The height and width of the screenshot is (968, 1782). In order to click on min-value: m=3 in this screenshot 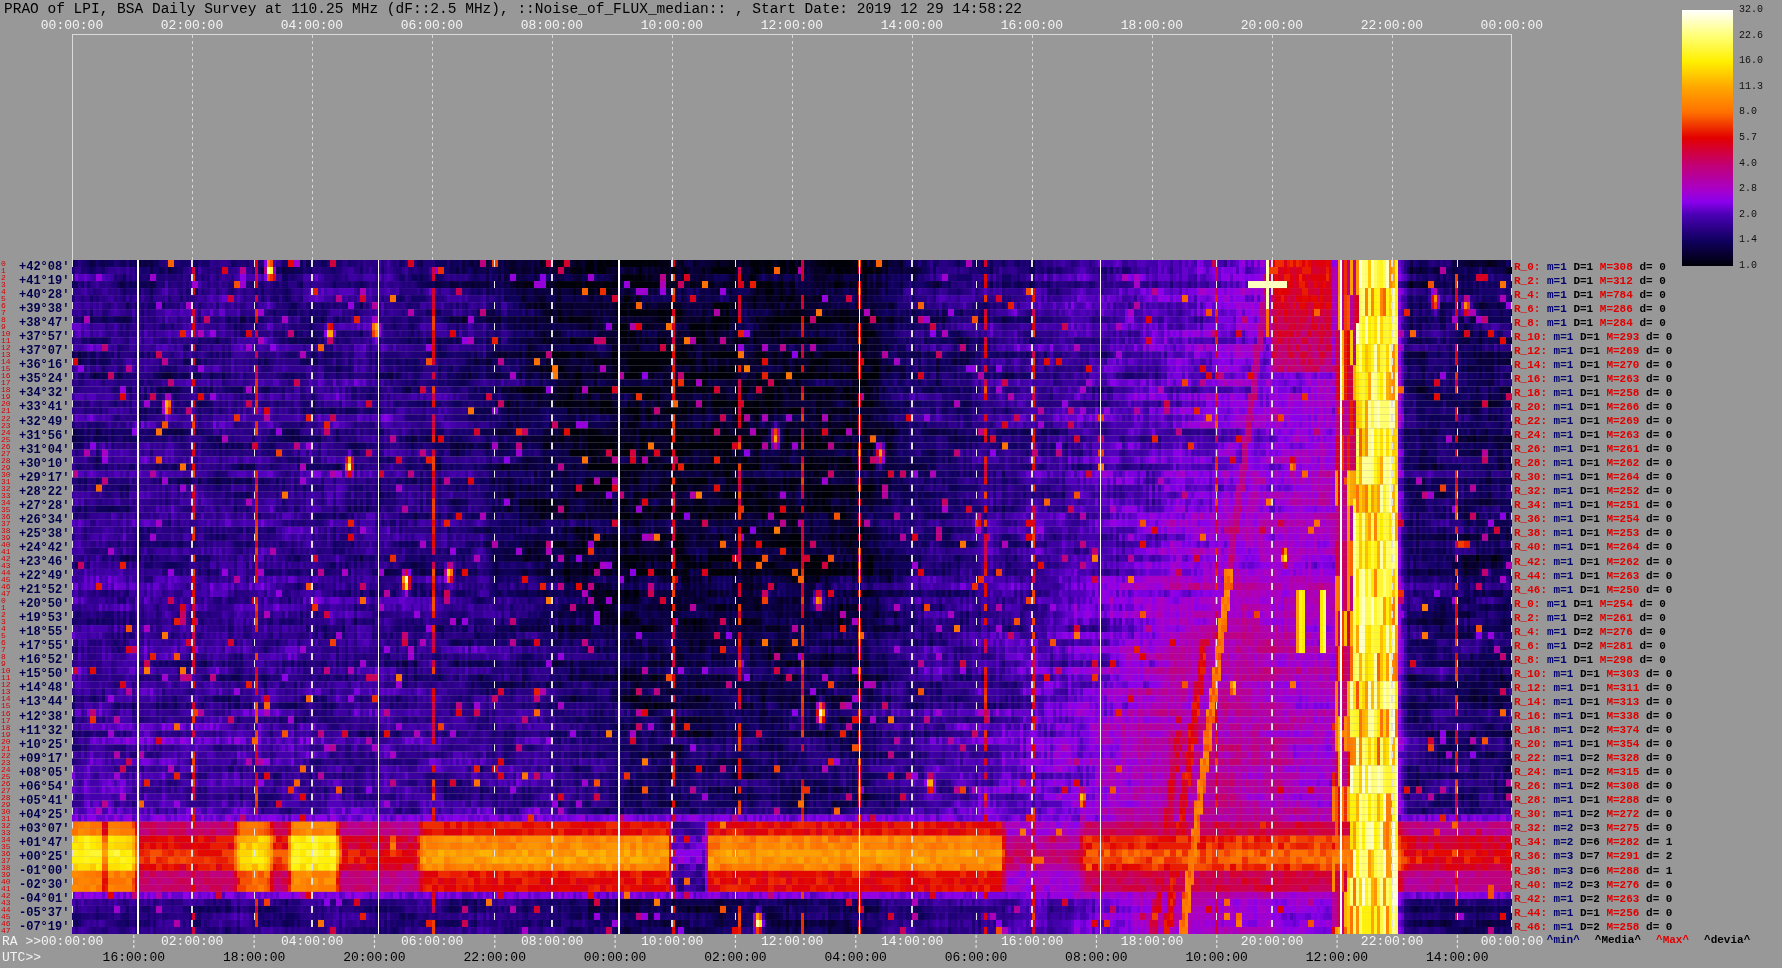, I will do `click(1563, 857)`.